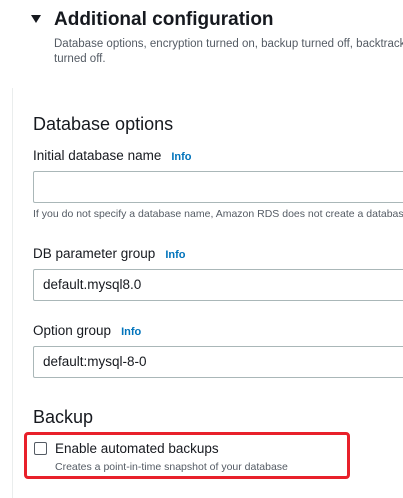  I want to click on option-group-label: Option group Info, so click(87, 330).